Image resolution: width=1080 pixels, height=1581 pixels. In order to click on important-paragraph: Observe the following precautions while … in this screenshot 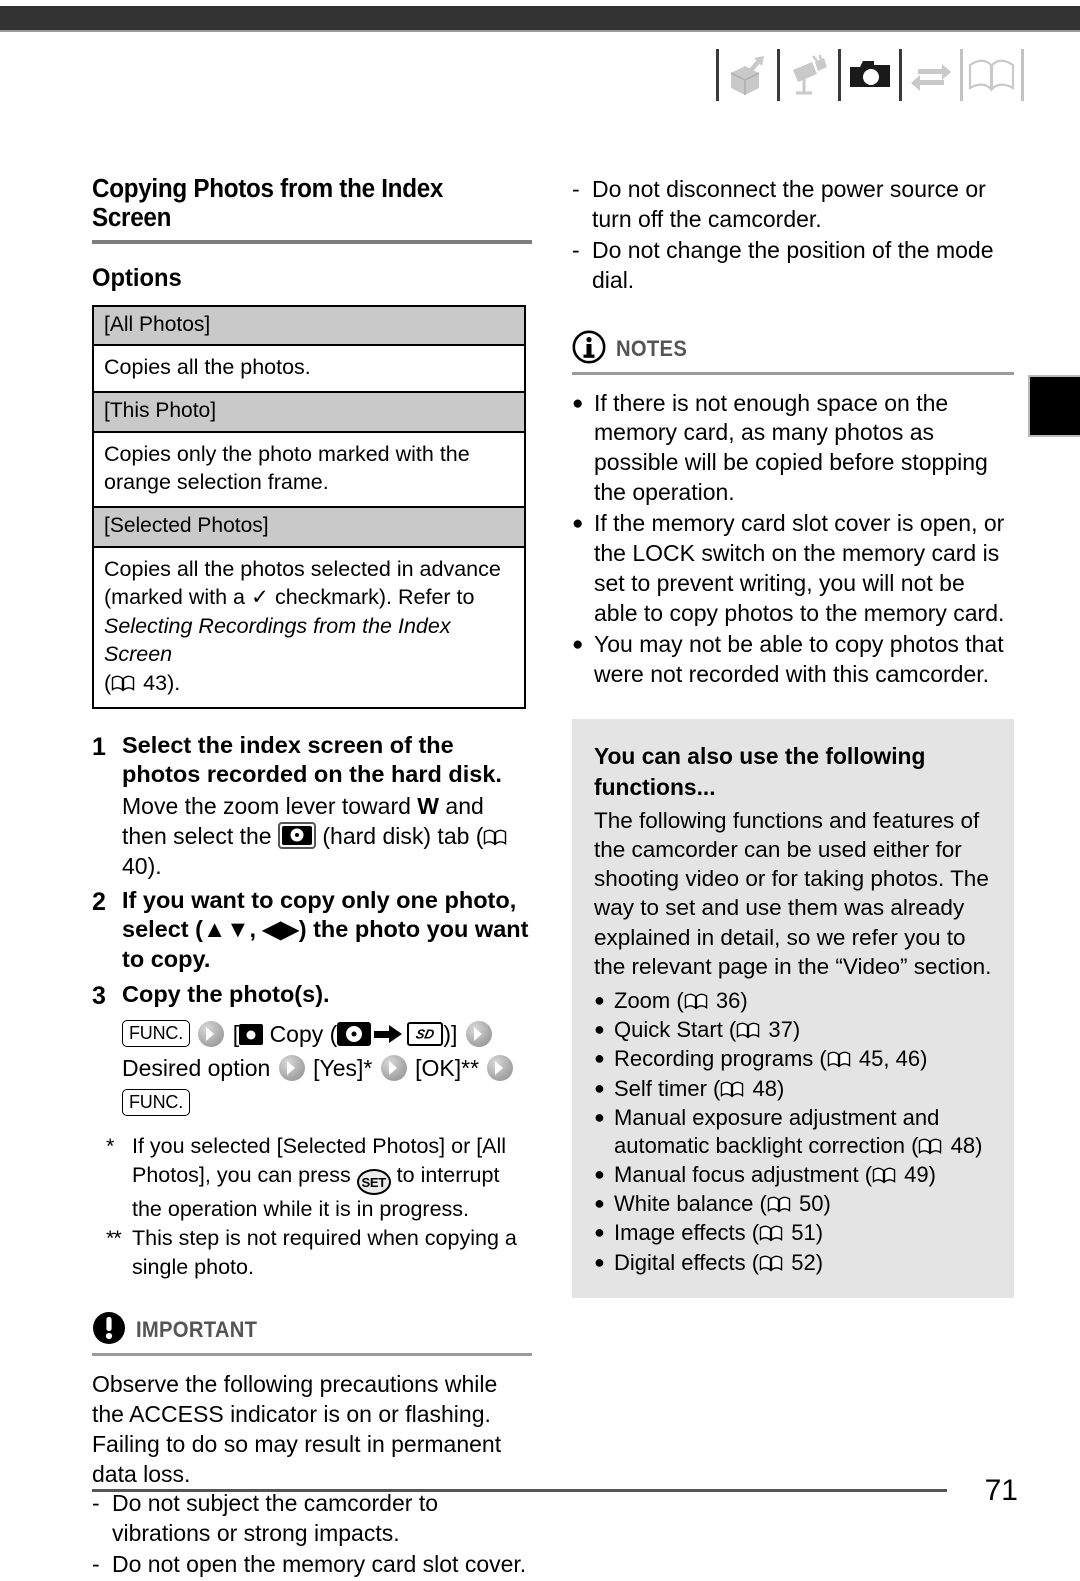, I will do `click(297, 1428)`.